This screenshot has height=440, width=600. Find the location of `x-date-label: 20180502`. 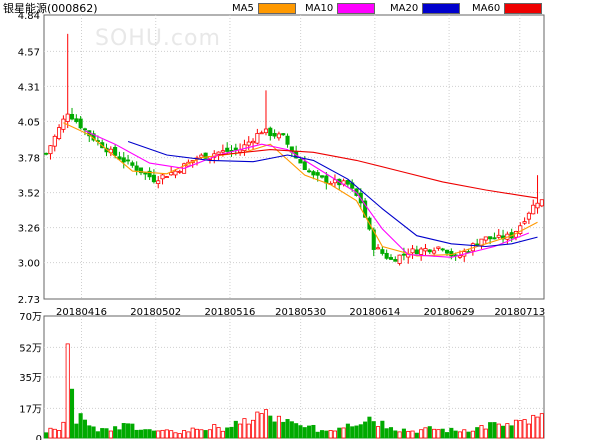

x-date-label: 20180502 is located at coordinates (155, 312).